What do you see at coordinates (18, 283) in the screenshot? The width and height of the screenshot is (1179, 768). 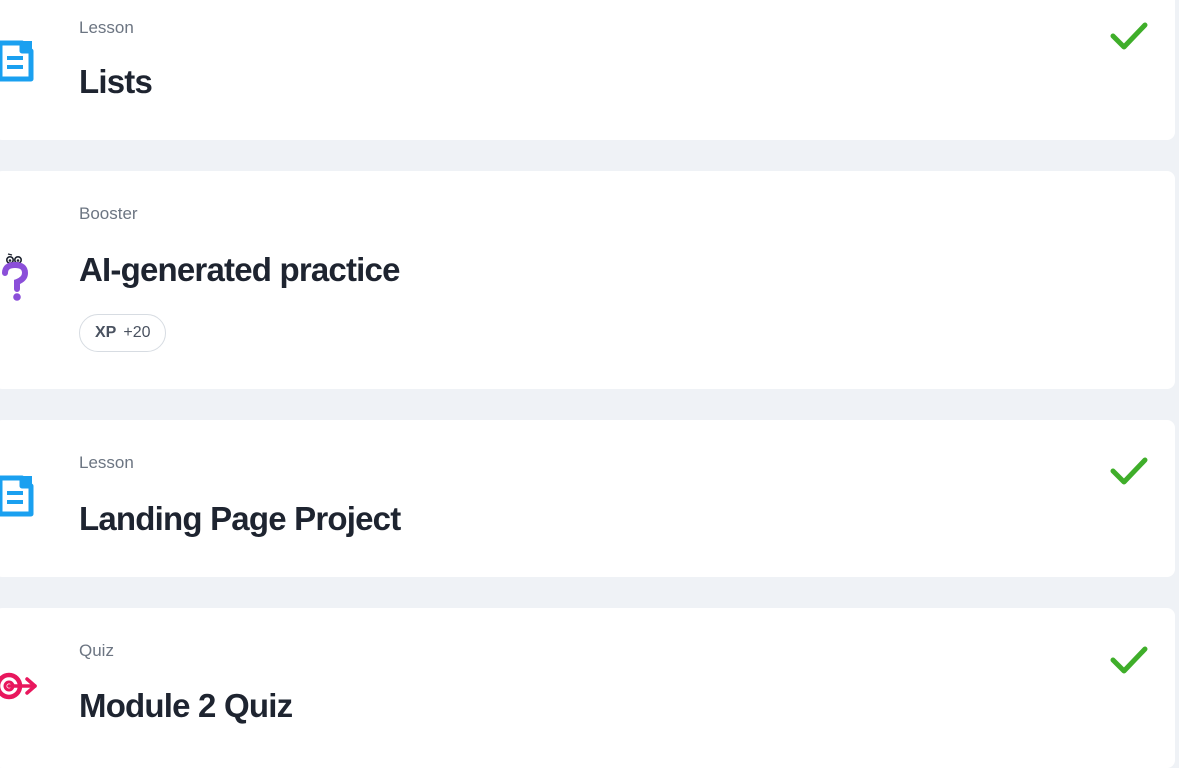 I see `question-mark-character-icon` at bounding box center [18, 283].